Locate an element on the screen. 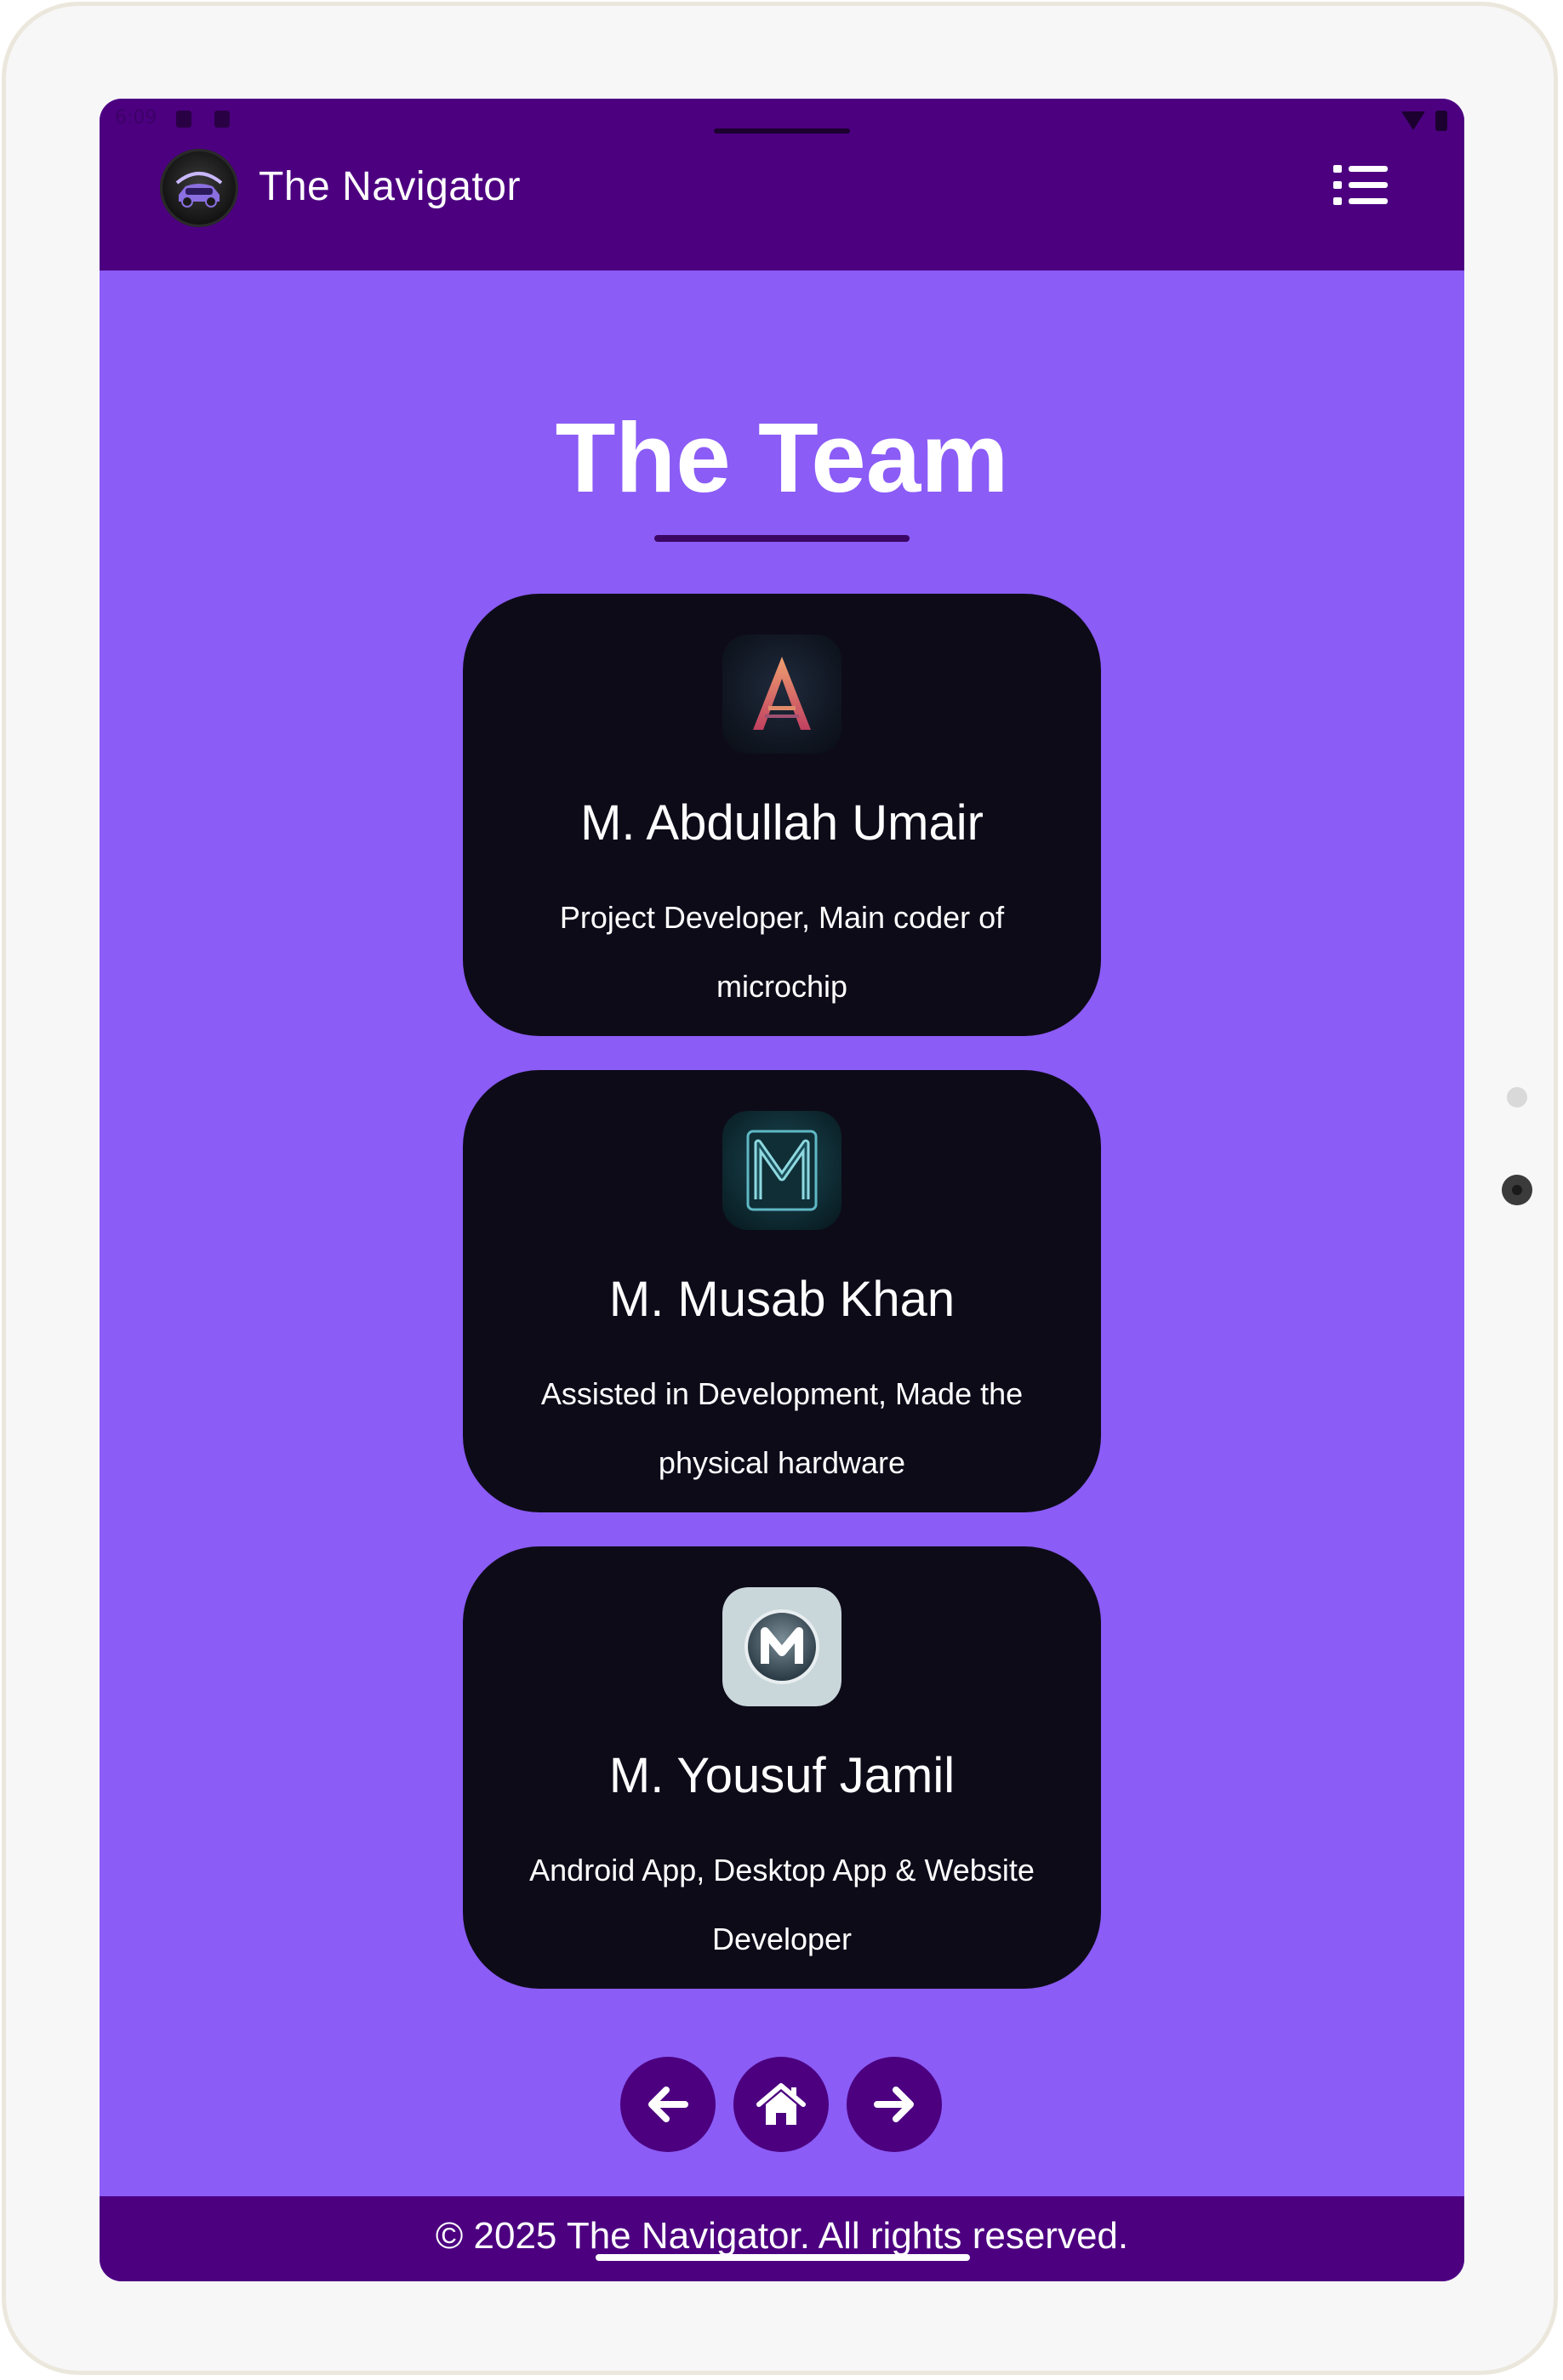 The image size is (1563, 2380). member-name: M. Abdullah Umair is located at coordinates (782, 823).